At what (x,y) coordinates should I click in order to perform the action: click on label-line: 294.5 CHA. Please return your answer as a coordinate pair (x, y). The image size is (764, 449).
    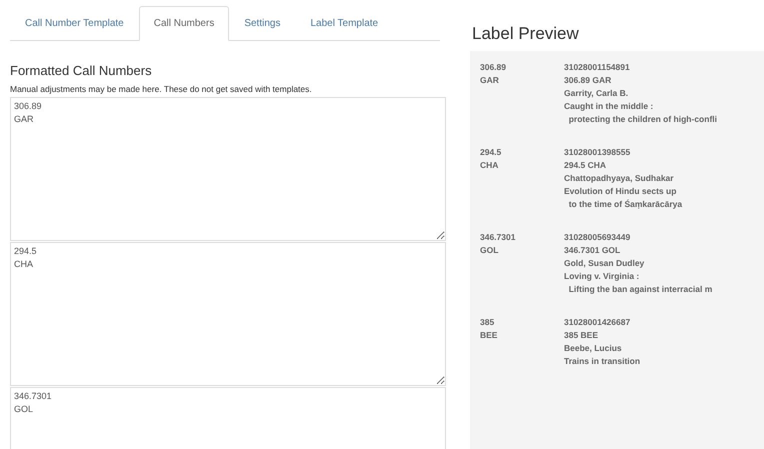
    Looking at the image, I should click on (586, 165).